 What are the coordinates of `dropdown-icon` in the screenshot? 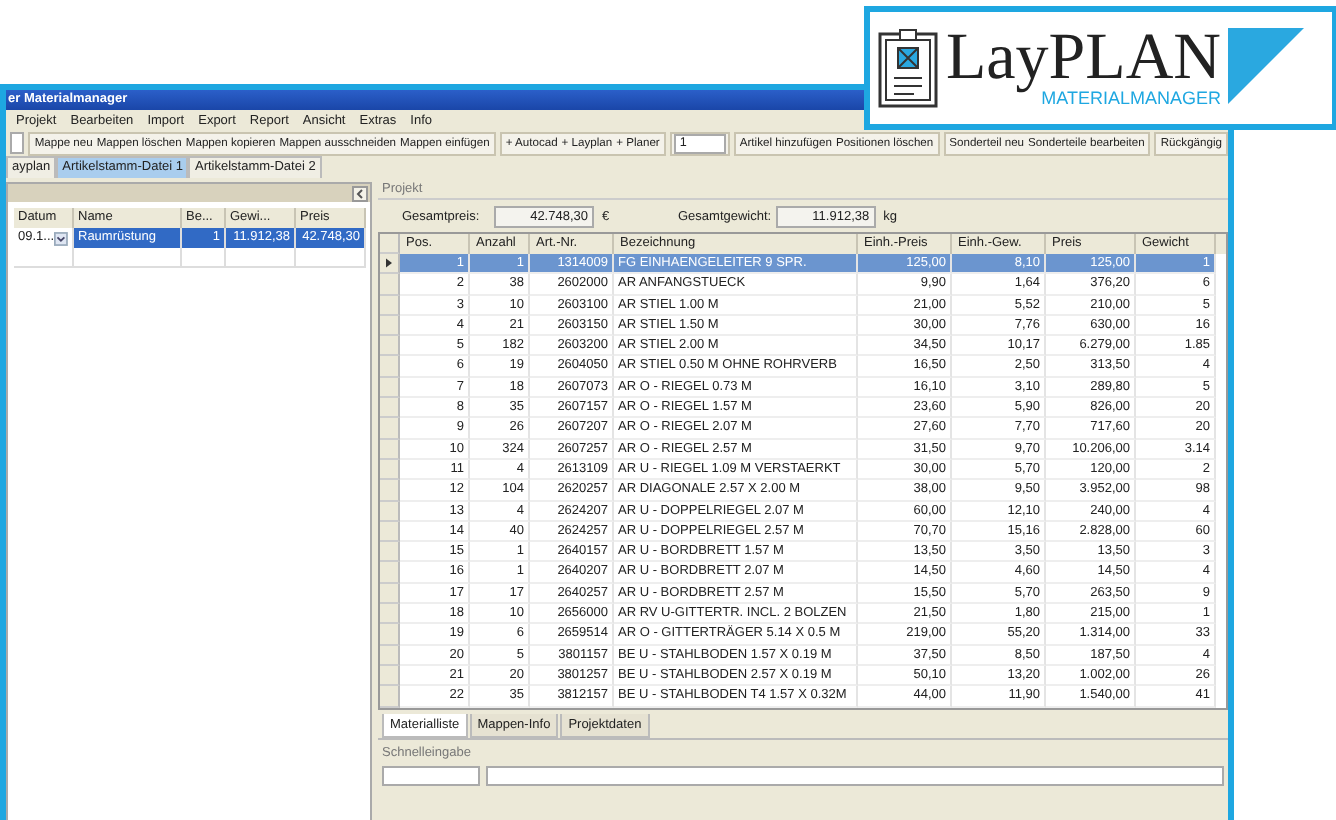 It's located at (61, 238).